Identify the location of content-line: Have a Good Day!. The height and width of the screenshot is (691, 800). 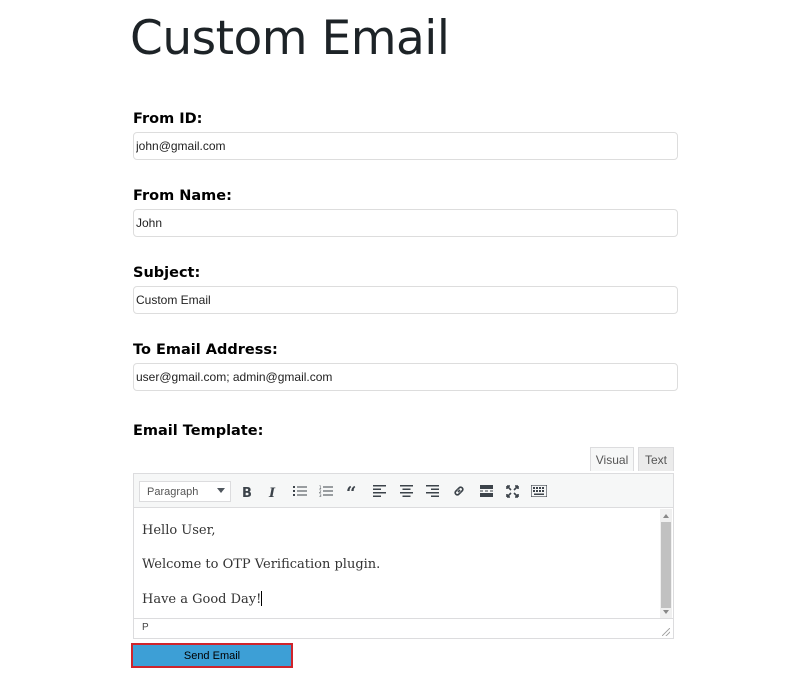
(202, 599).